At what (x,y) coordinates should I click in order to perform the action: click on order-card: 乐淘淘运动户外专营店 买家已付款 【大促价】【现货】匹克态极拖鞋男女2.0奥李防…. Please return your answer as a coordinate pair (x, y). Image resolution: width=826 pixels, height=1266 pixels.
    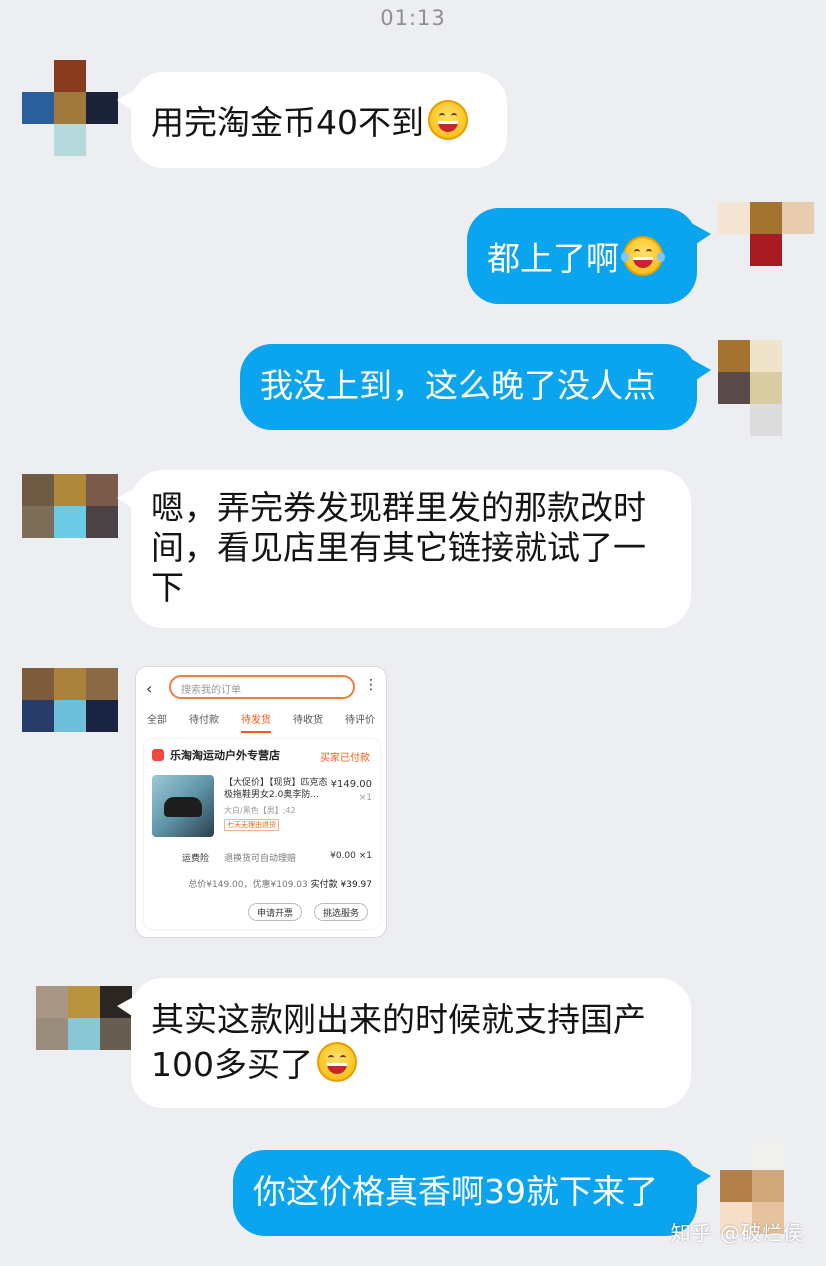
    Looking at the image, I should click on (262, 834).